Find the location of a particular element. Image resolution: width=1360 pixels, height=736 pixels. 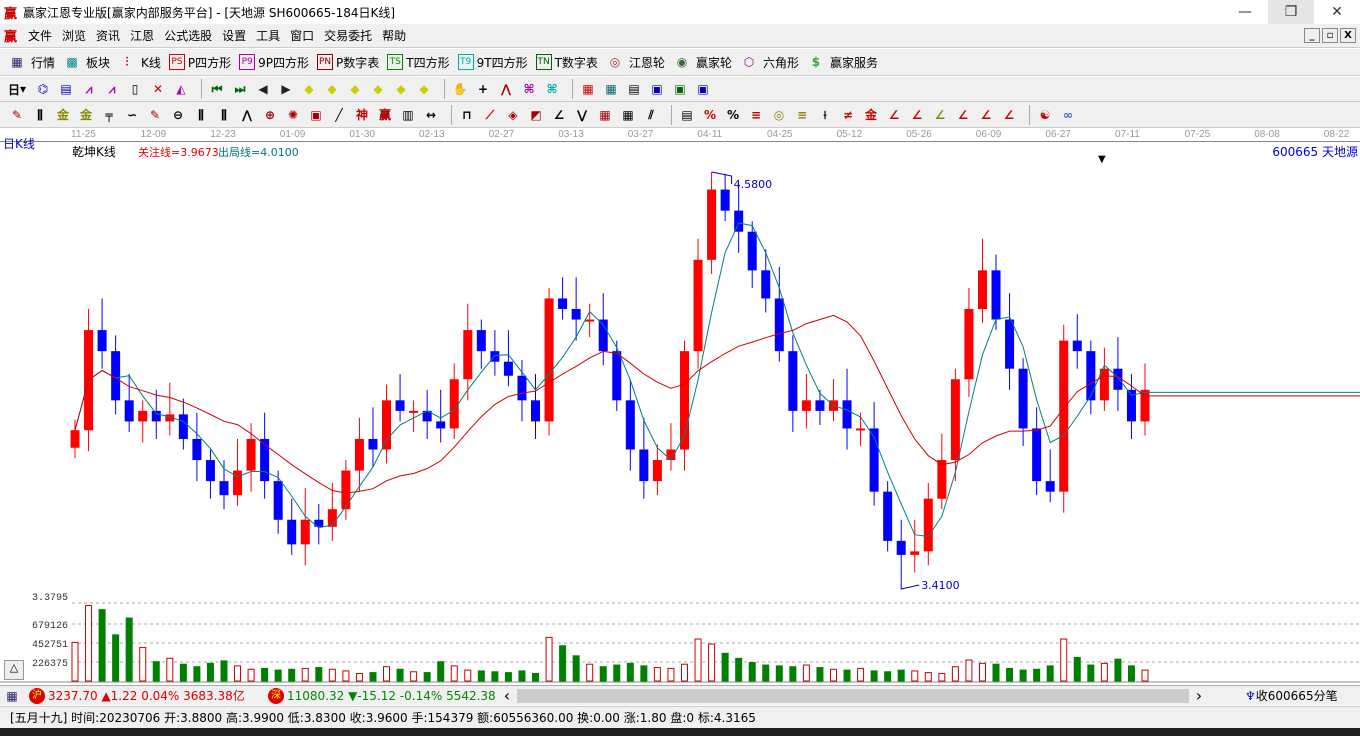

first-icon: ⏮ is located at coordinates (217, 89).